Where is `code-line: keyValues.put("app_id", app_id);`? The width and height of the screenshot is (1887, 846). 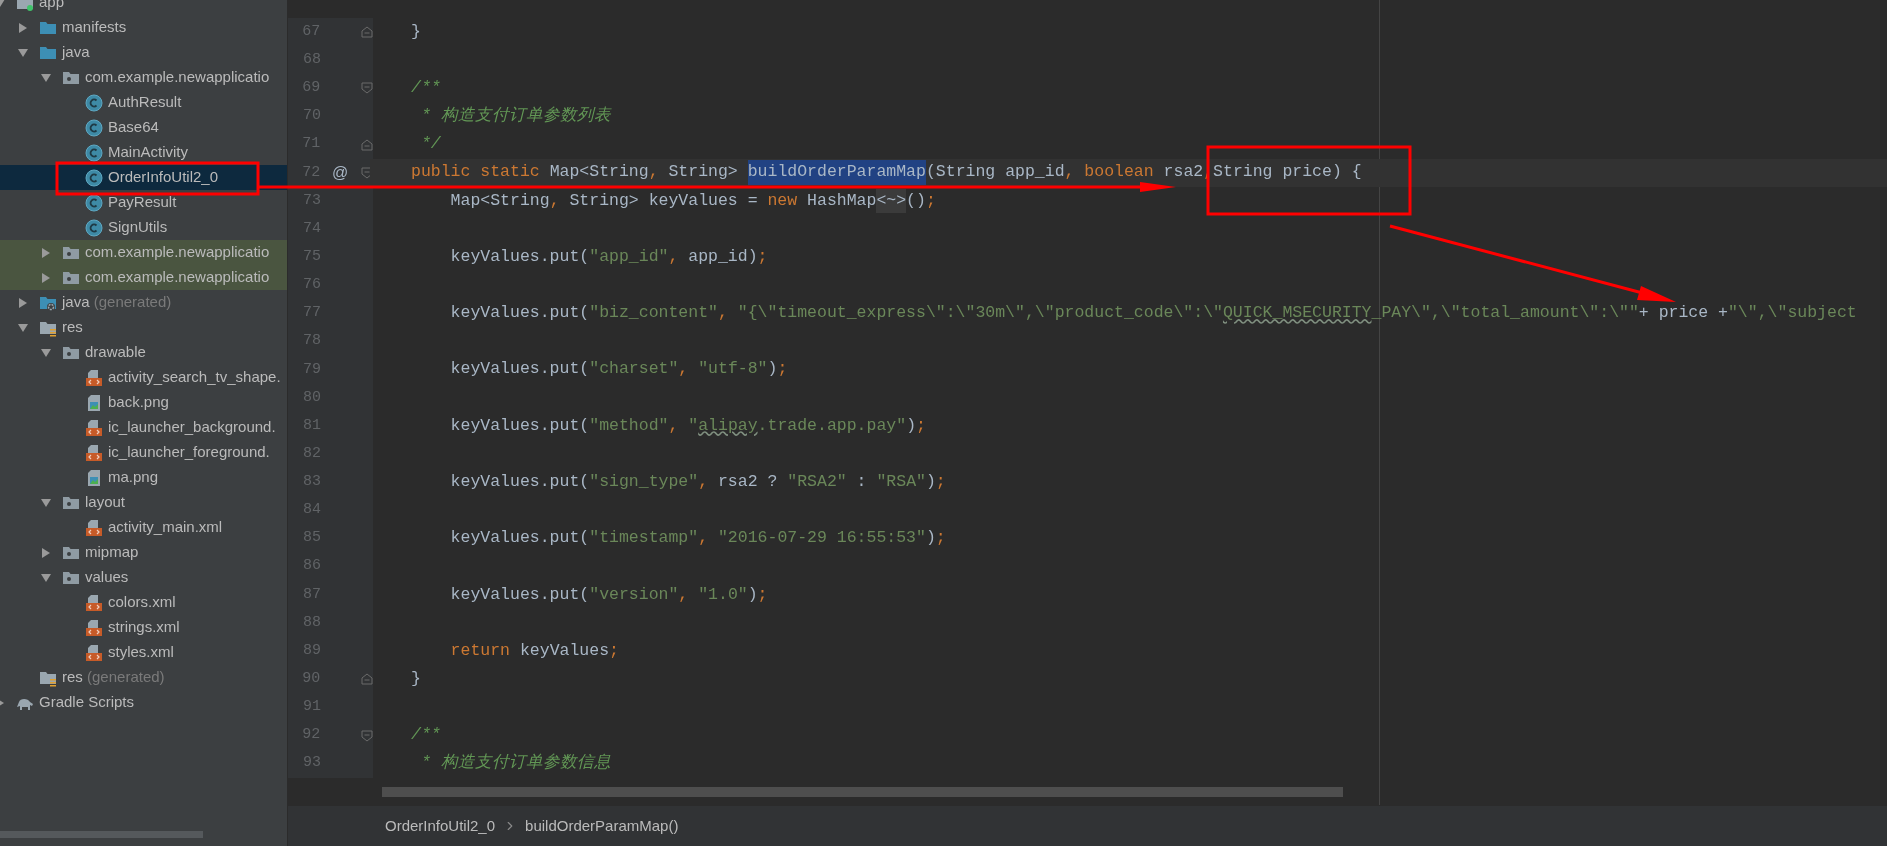
code-line: keyValues.put("app_id", app_id); is located at coordinates (609, 256).